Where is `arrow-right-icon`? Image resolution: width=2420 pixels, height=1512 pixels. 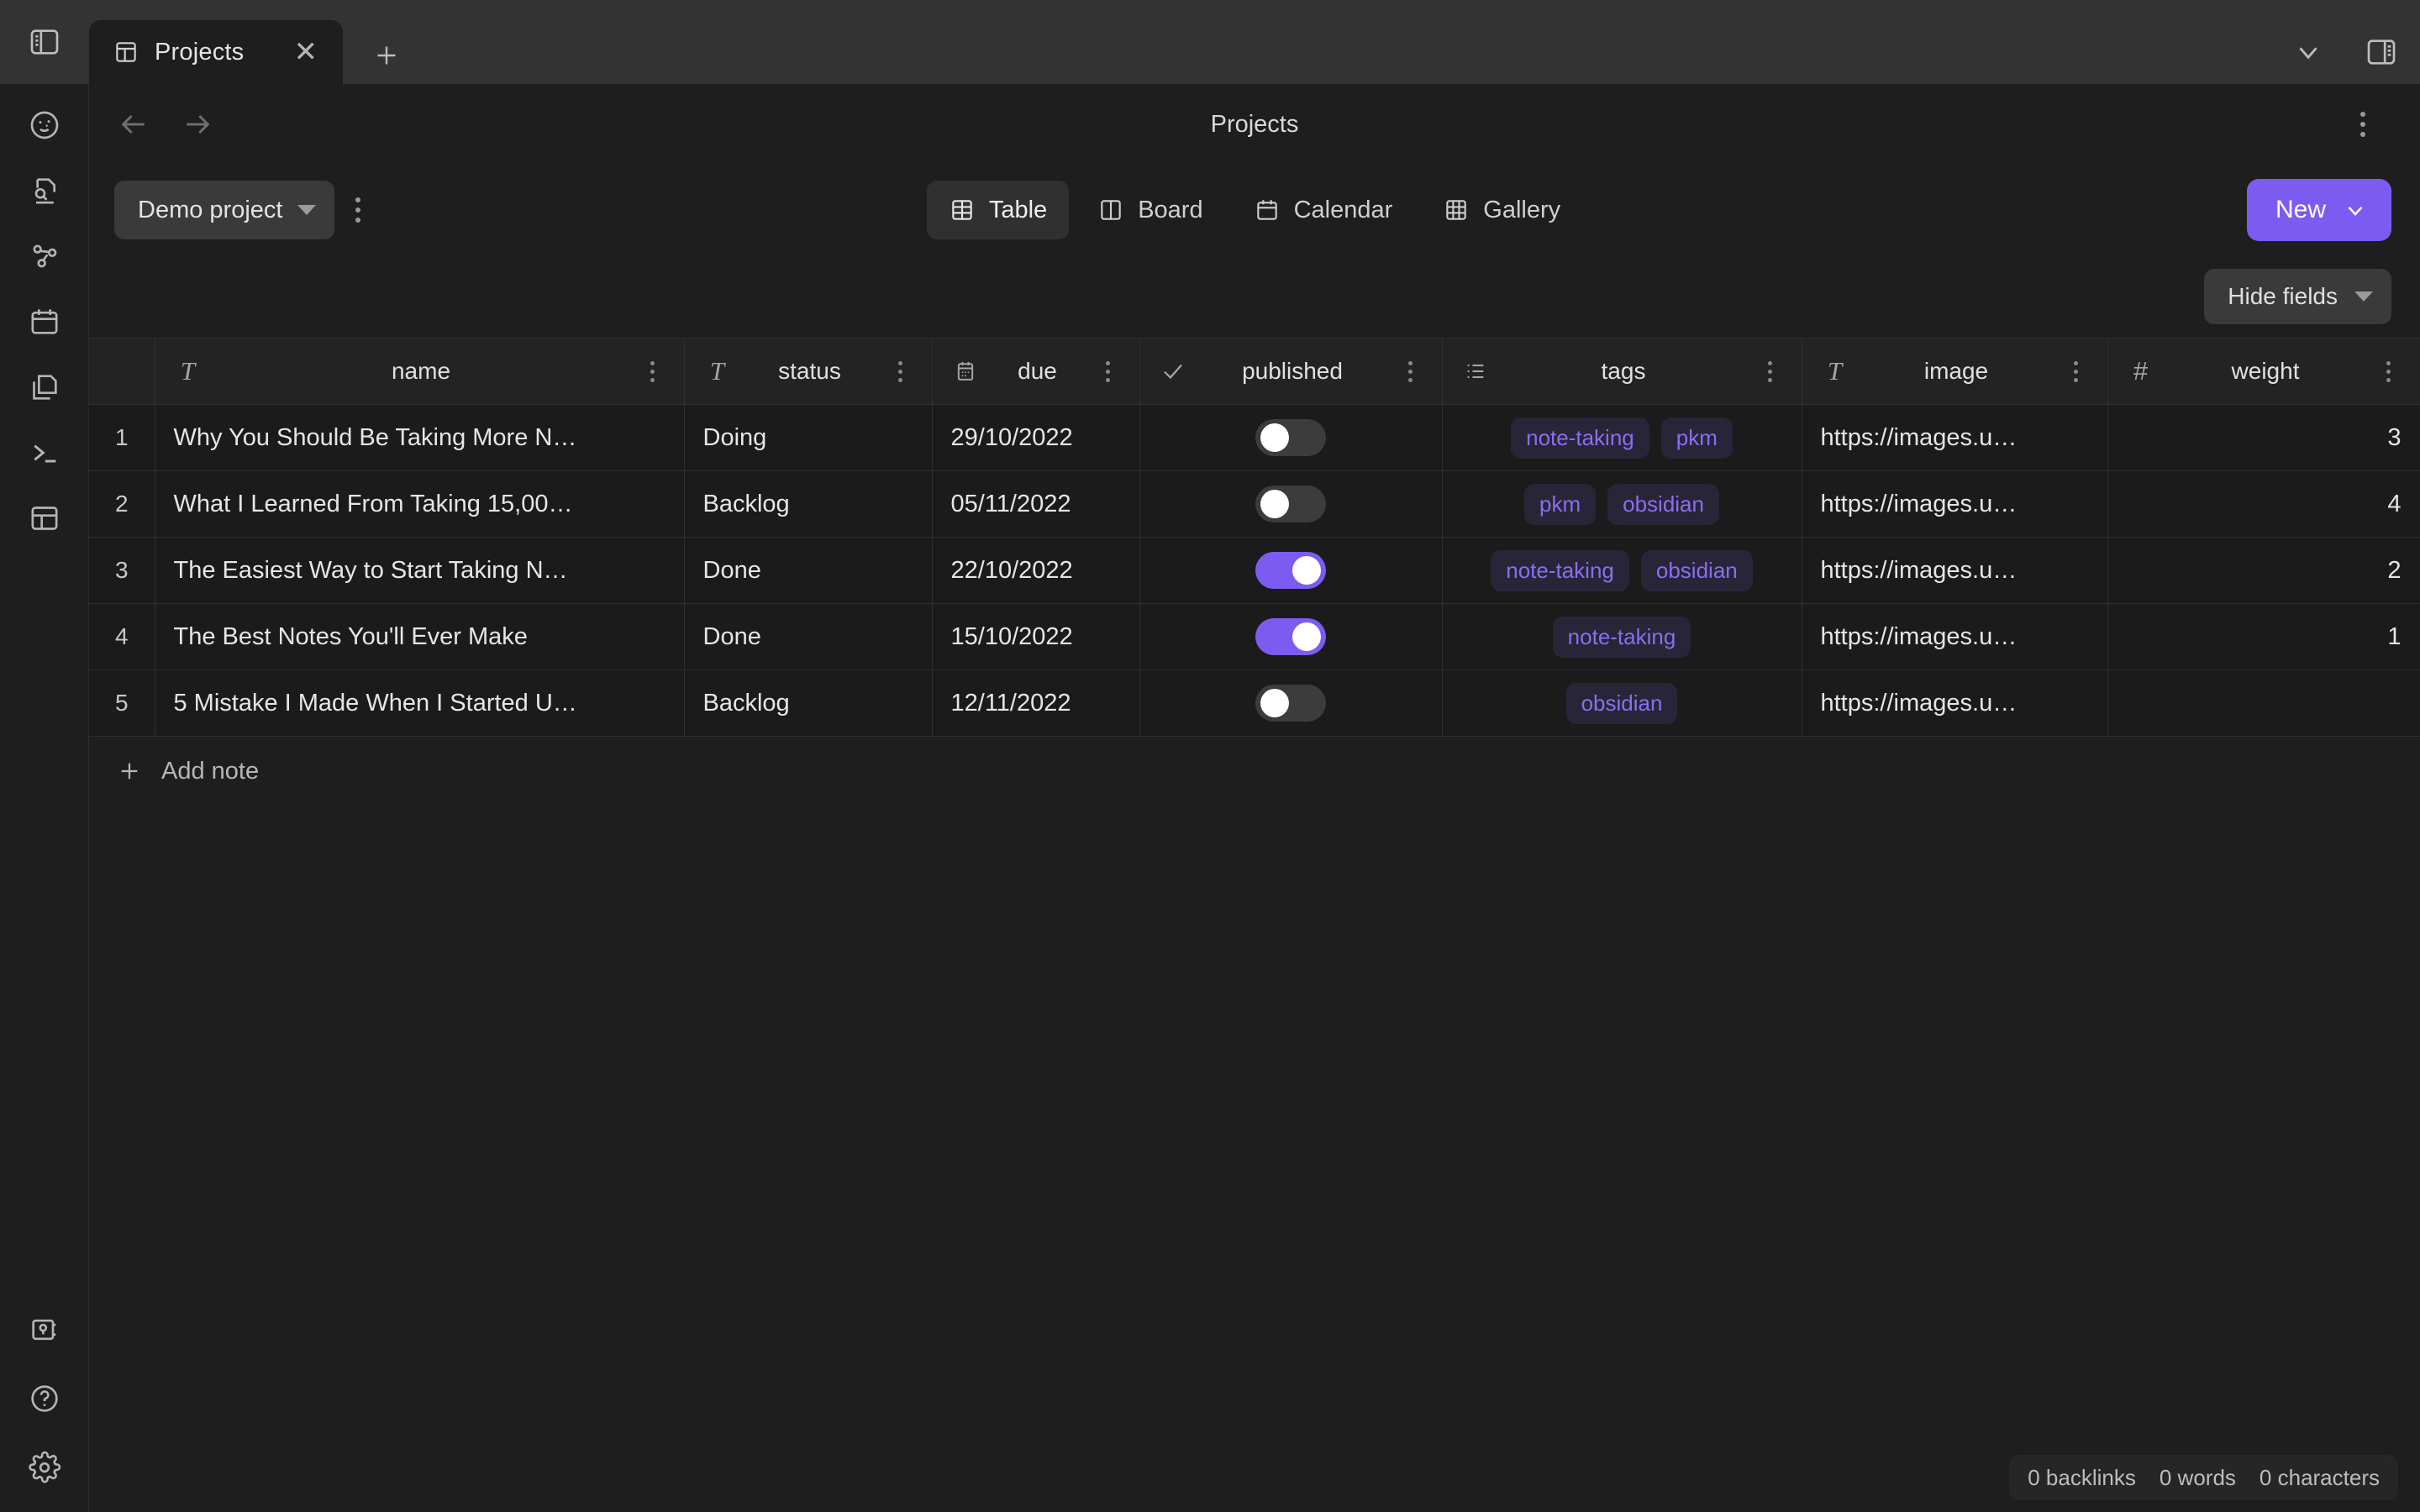 arrow-right-icon is located at coordinates (196, 124).